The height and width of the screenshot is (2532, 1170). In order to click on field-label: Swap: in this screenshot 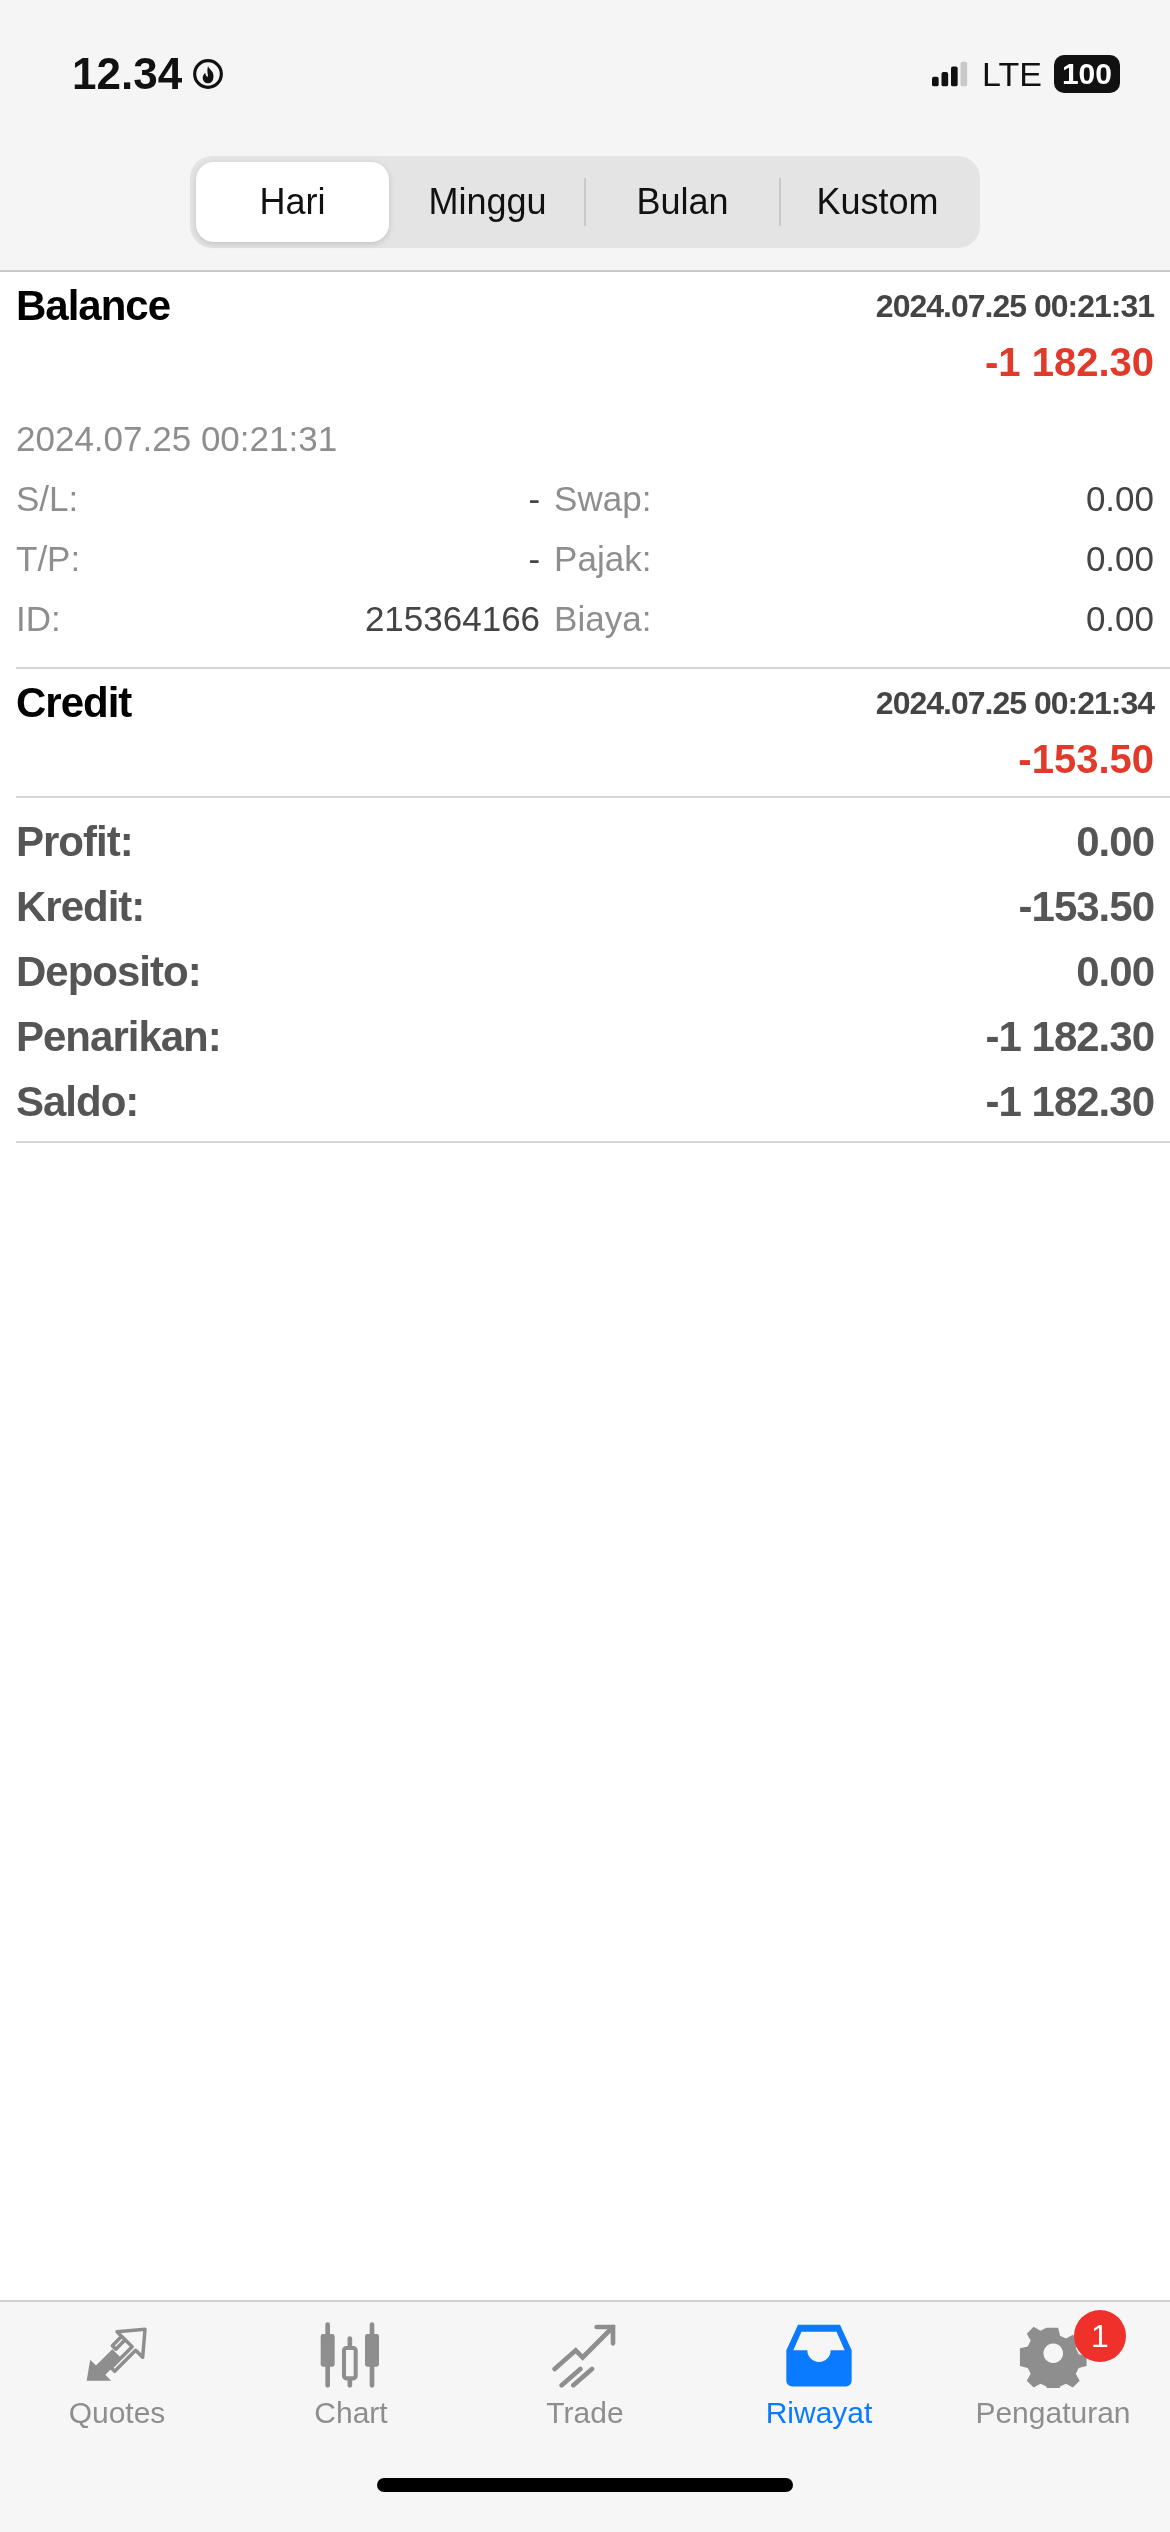, I will do `click(603, 499)`.